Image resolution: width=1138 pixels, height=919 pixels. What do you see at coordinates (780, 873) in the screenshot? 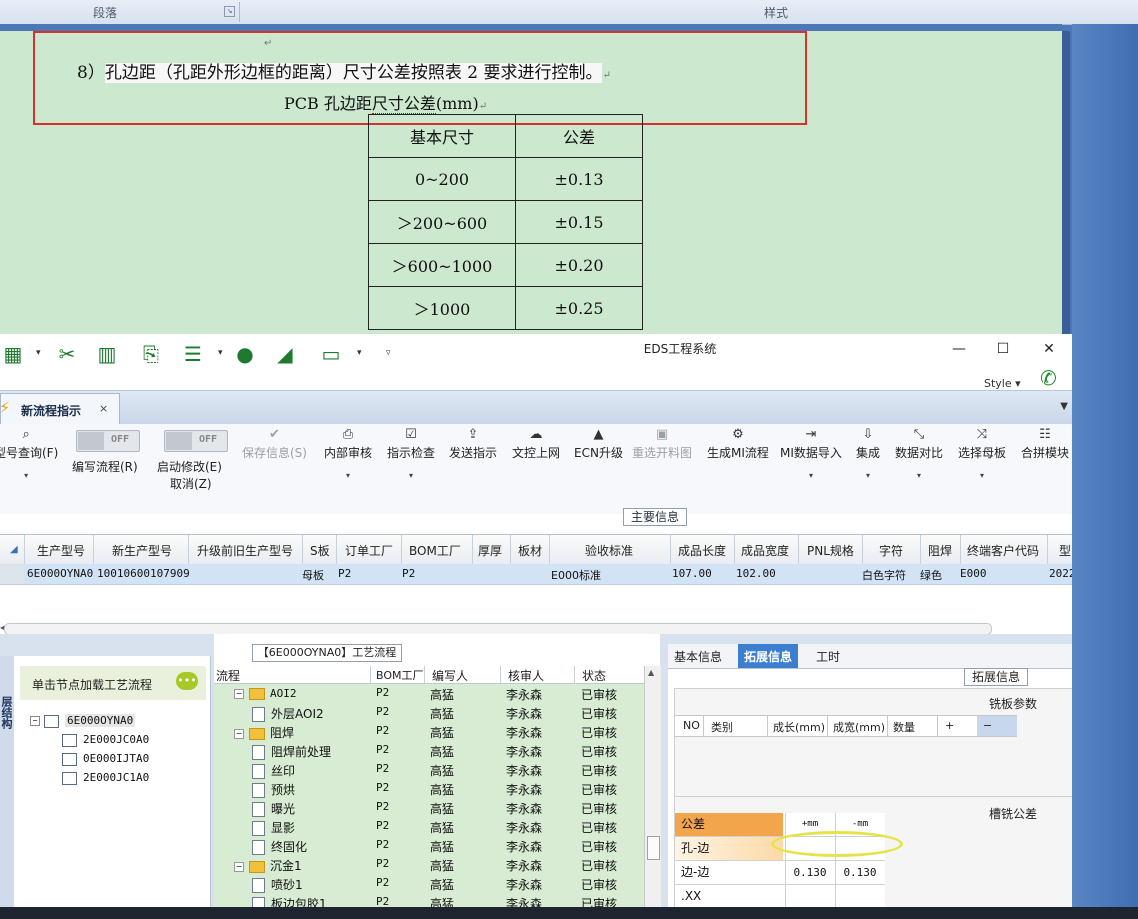
I see `tolerance-row: 边-边 0.130 0.130` at bounding box center [780, 873].